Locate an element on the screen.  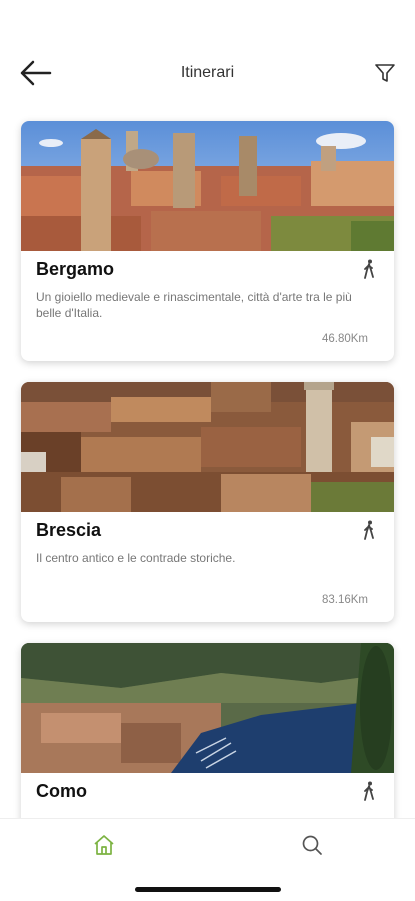
search-icon is located at coordinates (312, 845).